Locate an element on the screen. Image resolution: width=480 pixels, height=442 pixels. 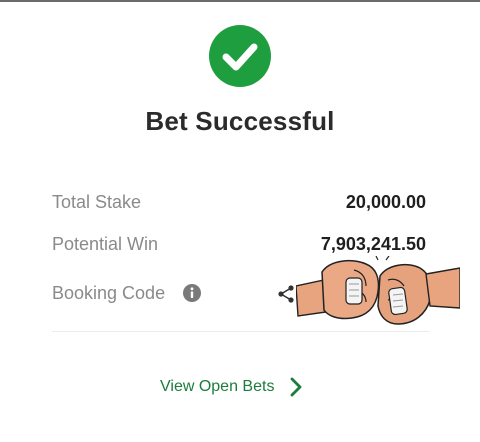
total-stake-label: Total Stake is located at coordinates (97, 202).